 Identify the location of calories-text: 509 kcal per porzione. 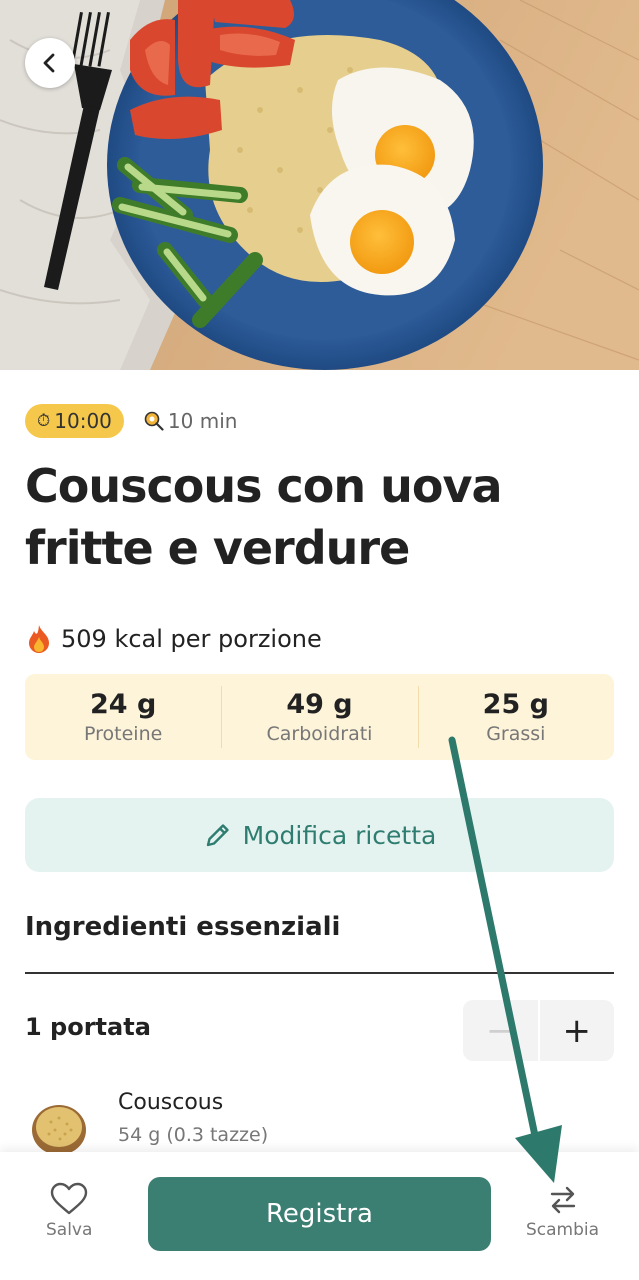
(191, 639).